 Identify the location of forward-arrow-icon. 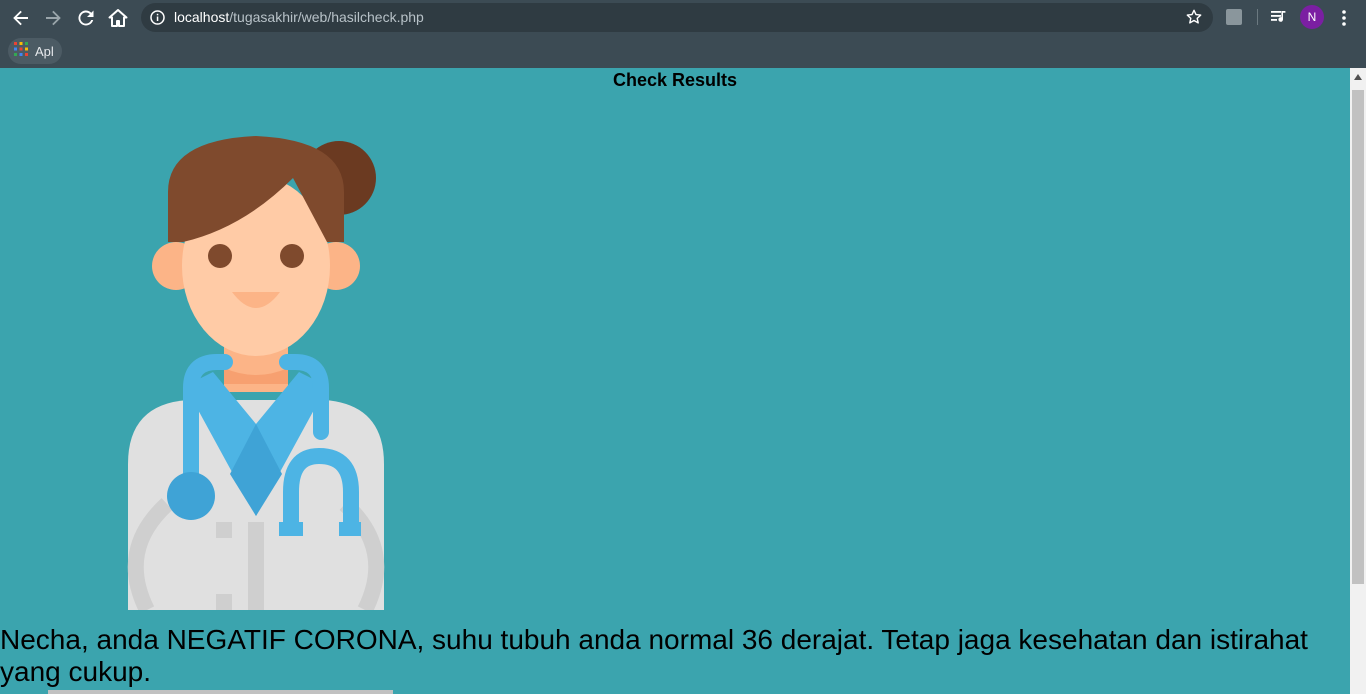
(53, 18).